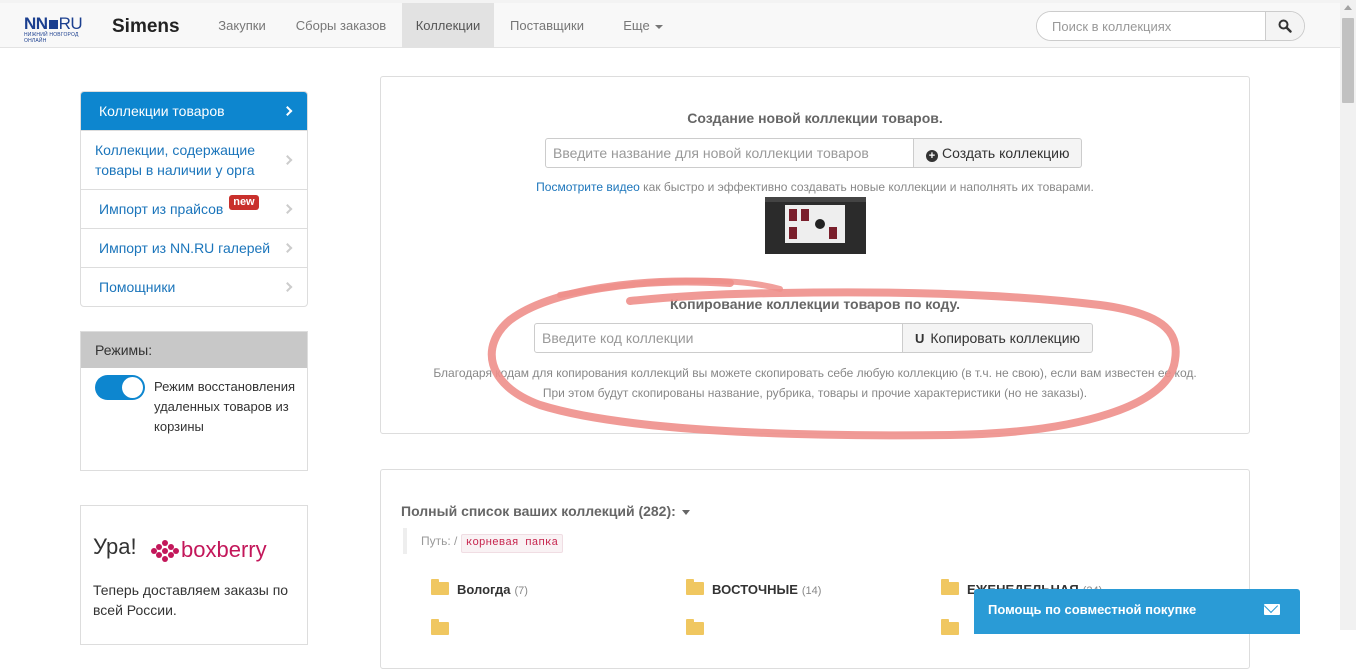  I want to click on help-widget: Помощь по совместной покупке, so click(1137, 611).